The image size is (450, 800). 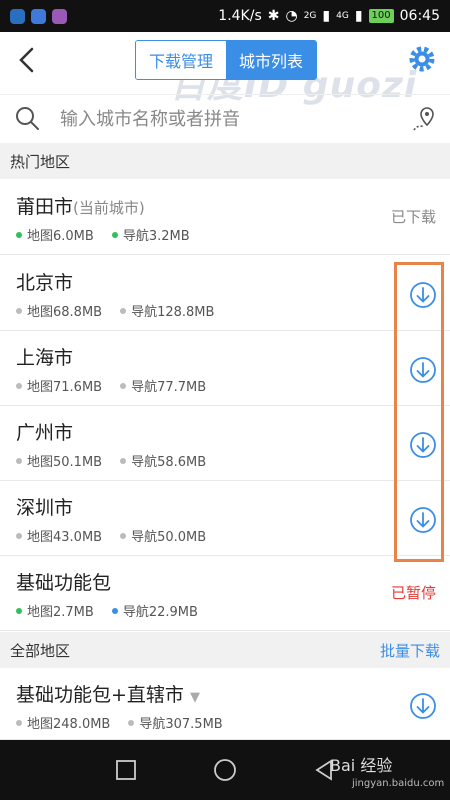 I want to click on nav-size: 导航50.0MB, so click(x=169, y=537).